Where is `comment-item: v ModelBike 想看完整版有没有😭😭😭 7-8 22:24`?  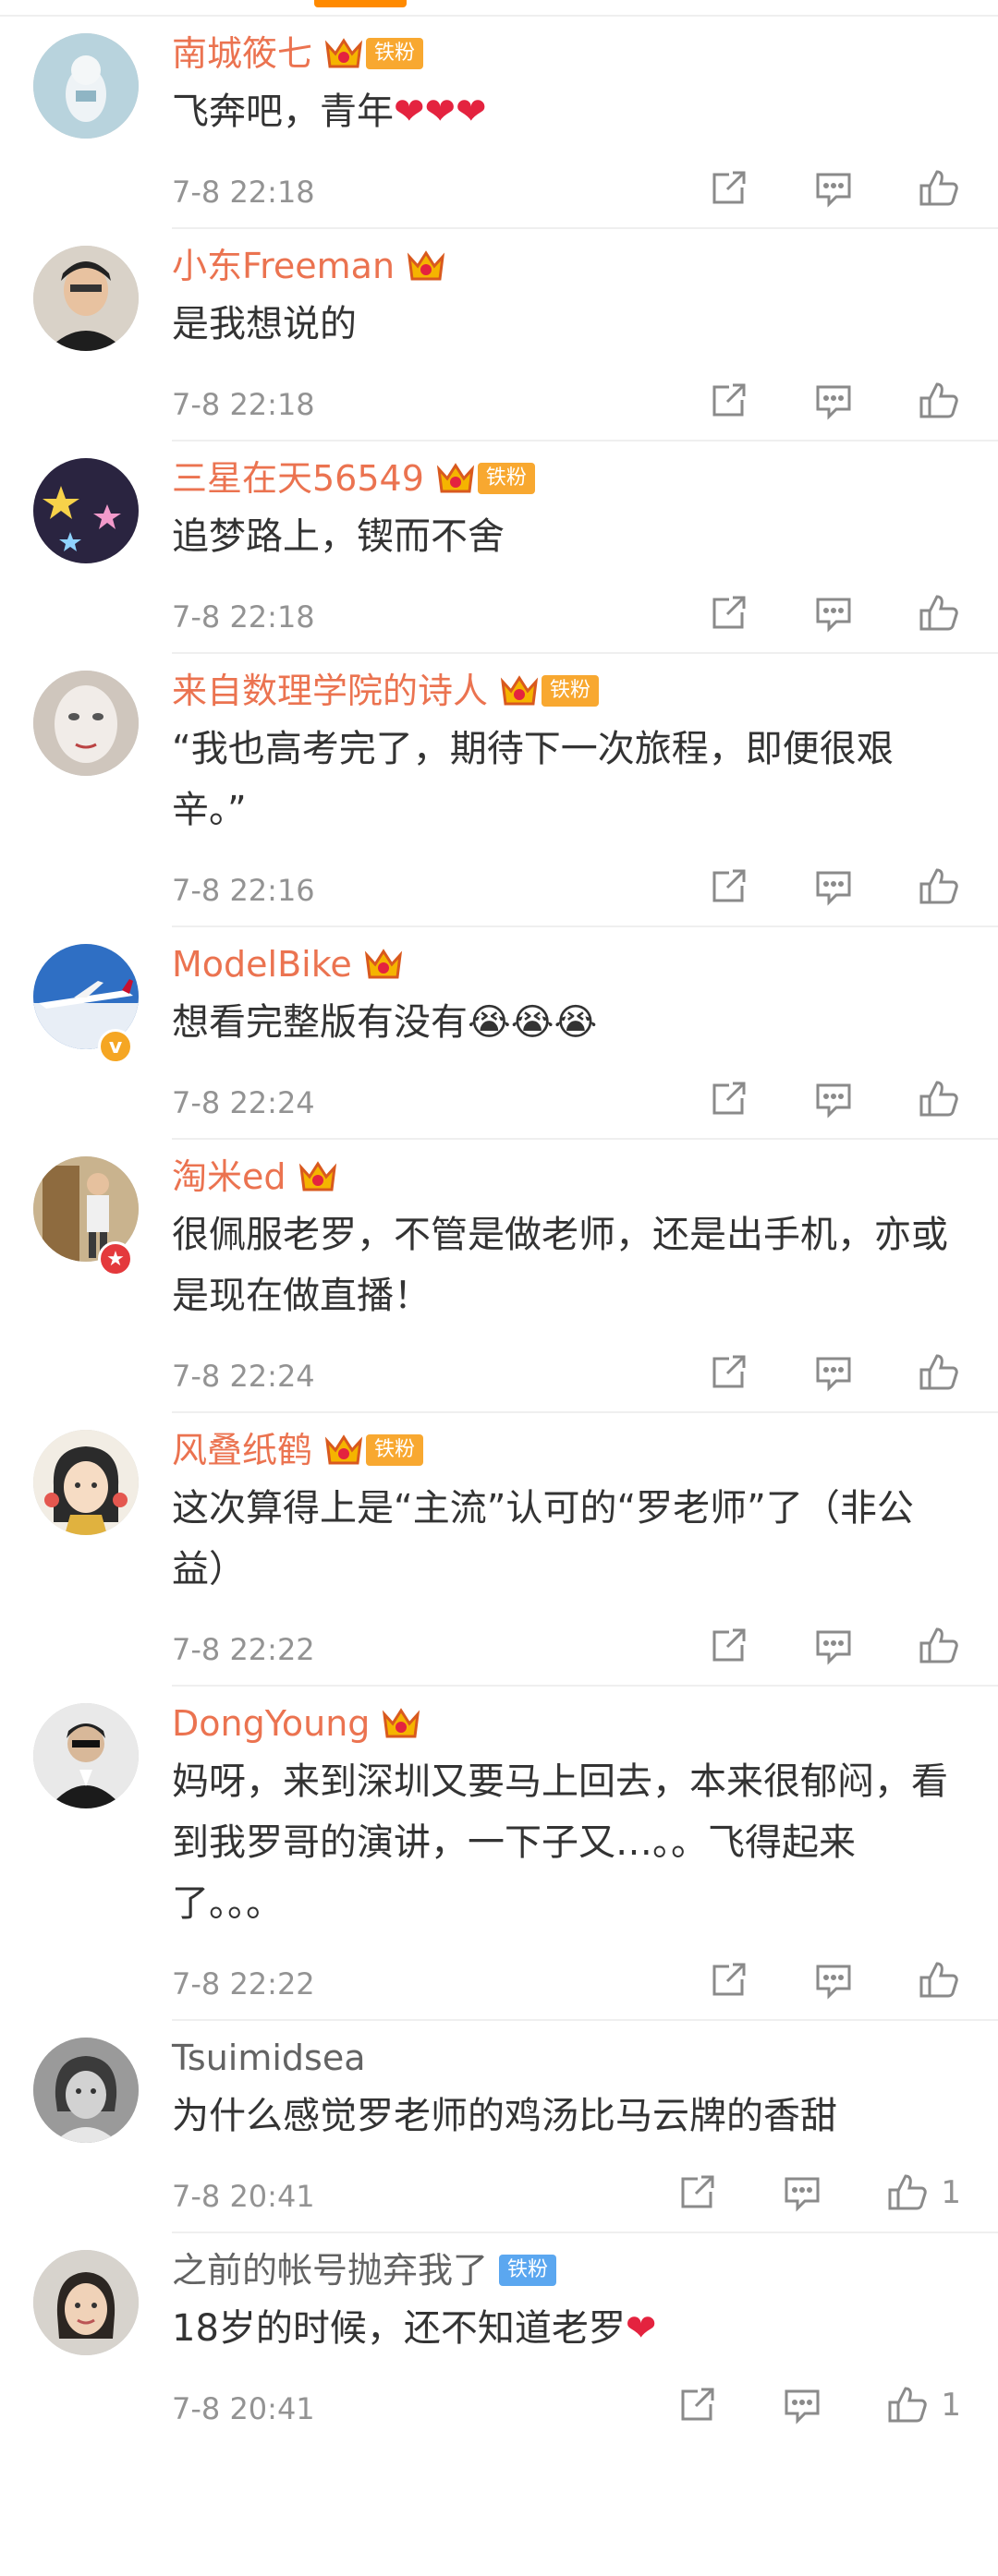
comment-item: v ModelBike 想看完整版有没有😭😭😭 7-8 22:24 is located at coordinates (499, 1033).